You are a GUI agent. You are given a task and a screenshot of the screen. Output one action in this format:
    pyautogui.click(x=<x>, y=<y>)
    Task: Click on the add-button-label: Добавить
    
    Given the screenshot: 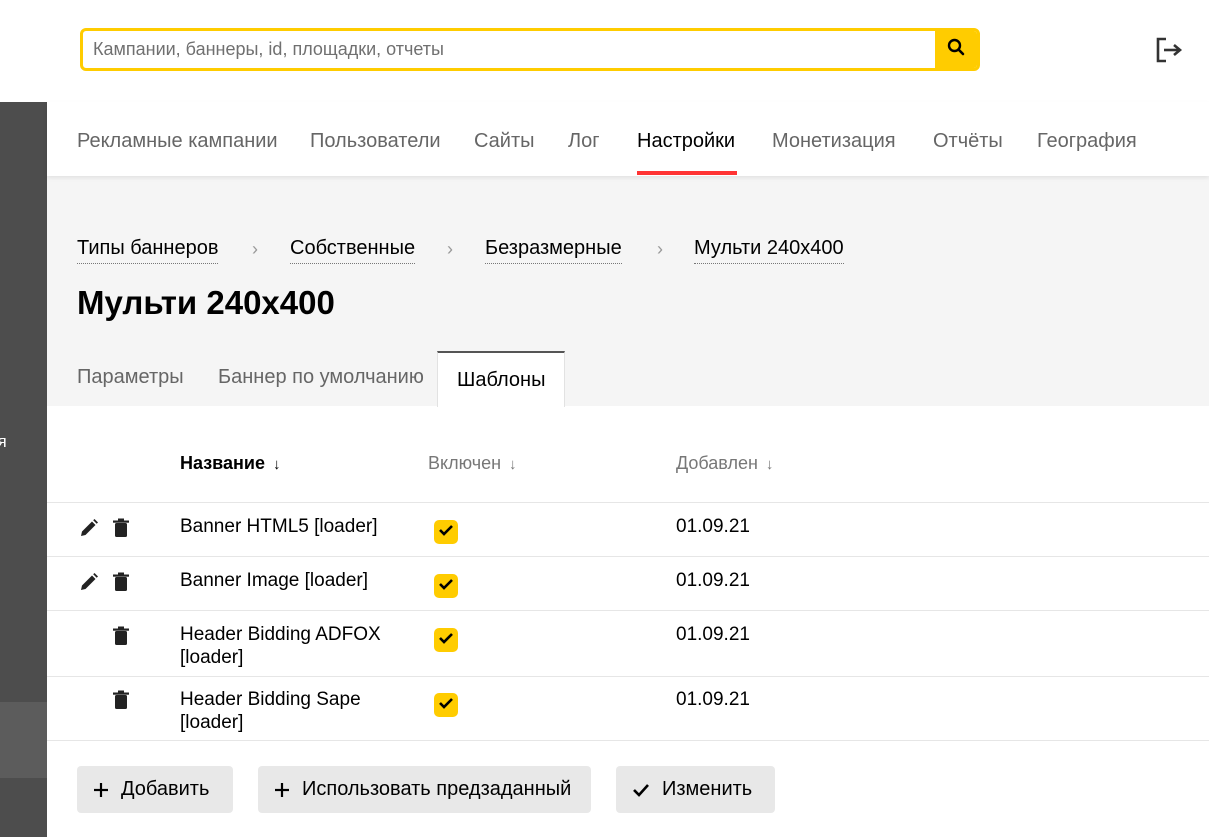 What is the action you would take?
    pyautogui.click(x=165, y=789)
    